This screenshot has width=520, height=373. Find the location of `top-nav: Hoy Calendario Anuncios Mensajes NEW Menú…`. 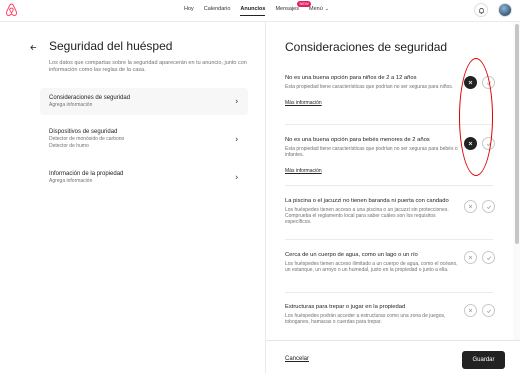

top-nav: Hoy Calendario Anuncios Mensajes NEW Menú… is located at coordinates (260, 11).